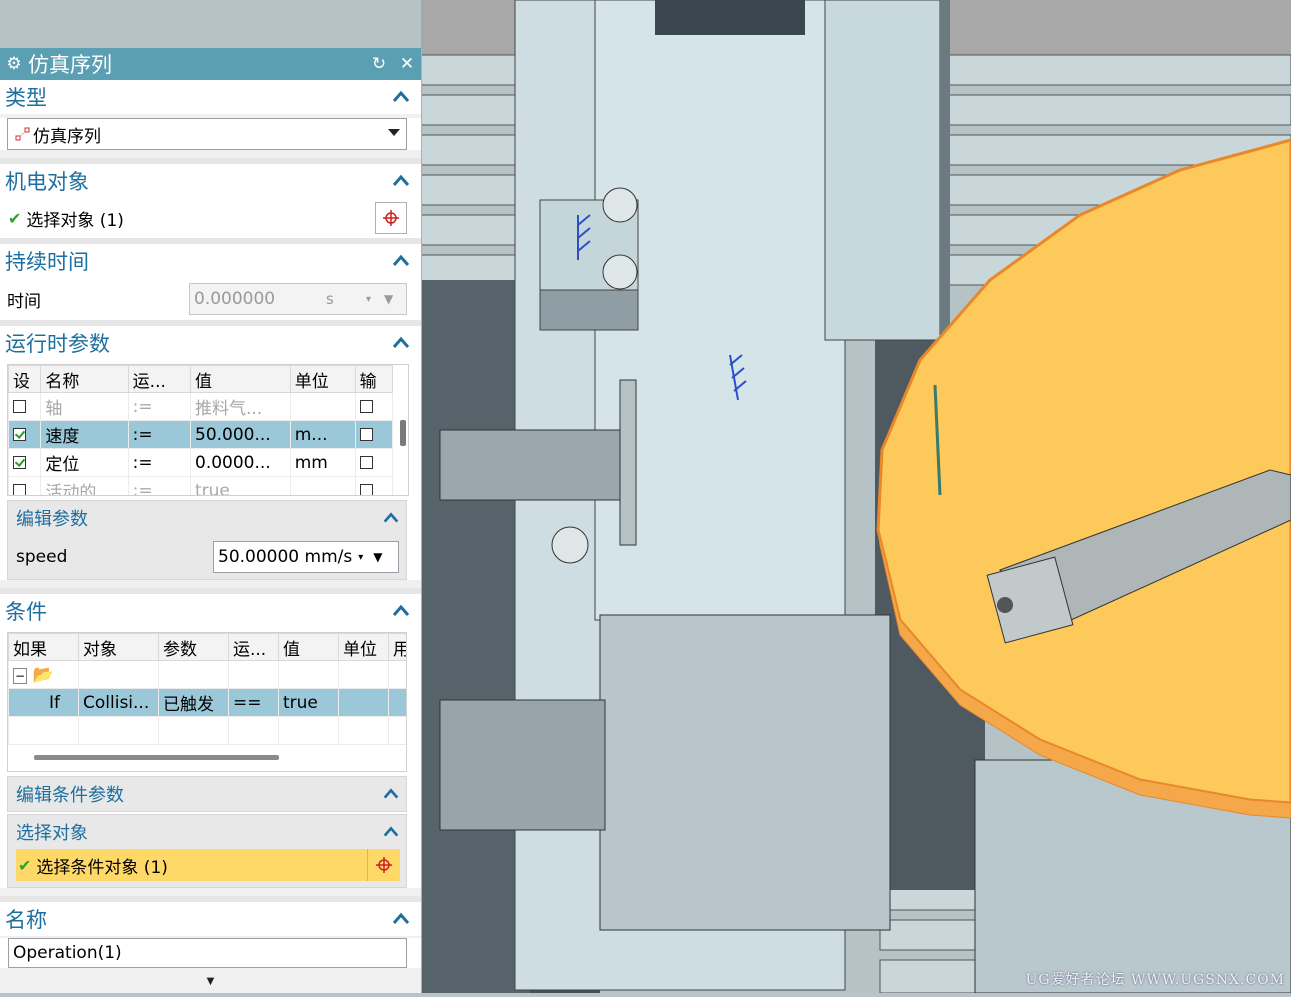 Image resolution: width=1291 pixels, height=997 pixels. Describe the element at coordinates (210, 181) in the screenshot. I see `mech-section-header: 机电对象` at that location.